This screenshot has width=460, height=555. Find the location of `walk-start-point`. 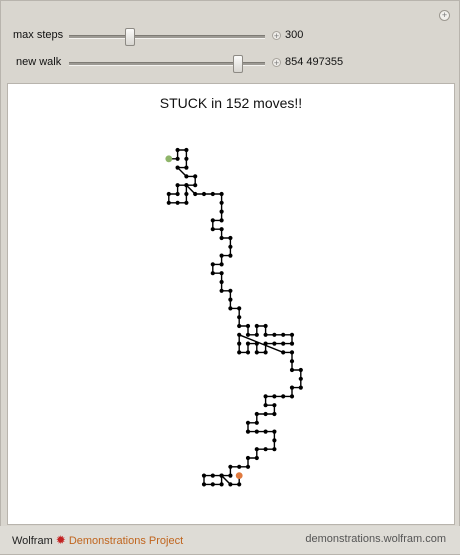

walk-start-point is located at coordinates (169, 159).